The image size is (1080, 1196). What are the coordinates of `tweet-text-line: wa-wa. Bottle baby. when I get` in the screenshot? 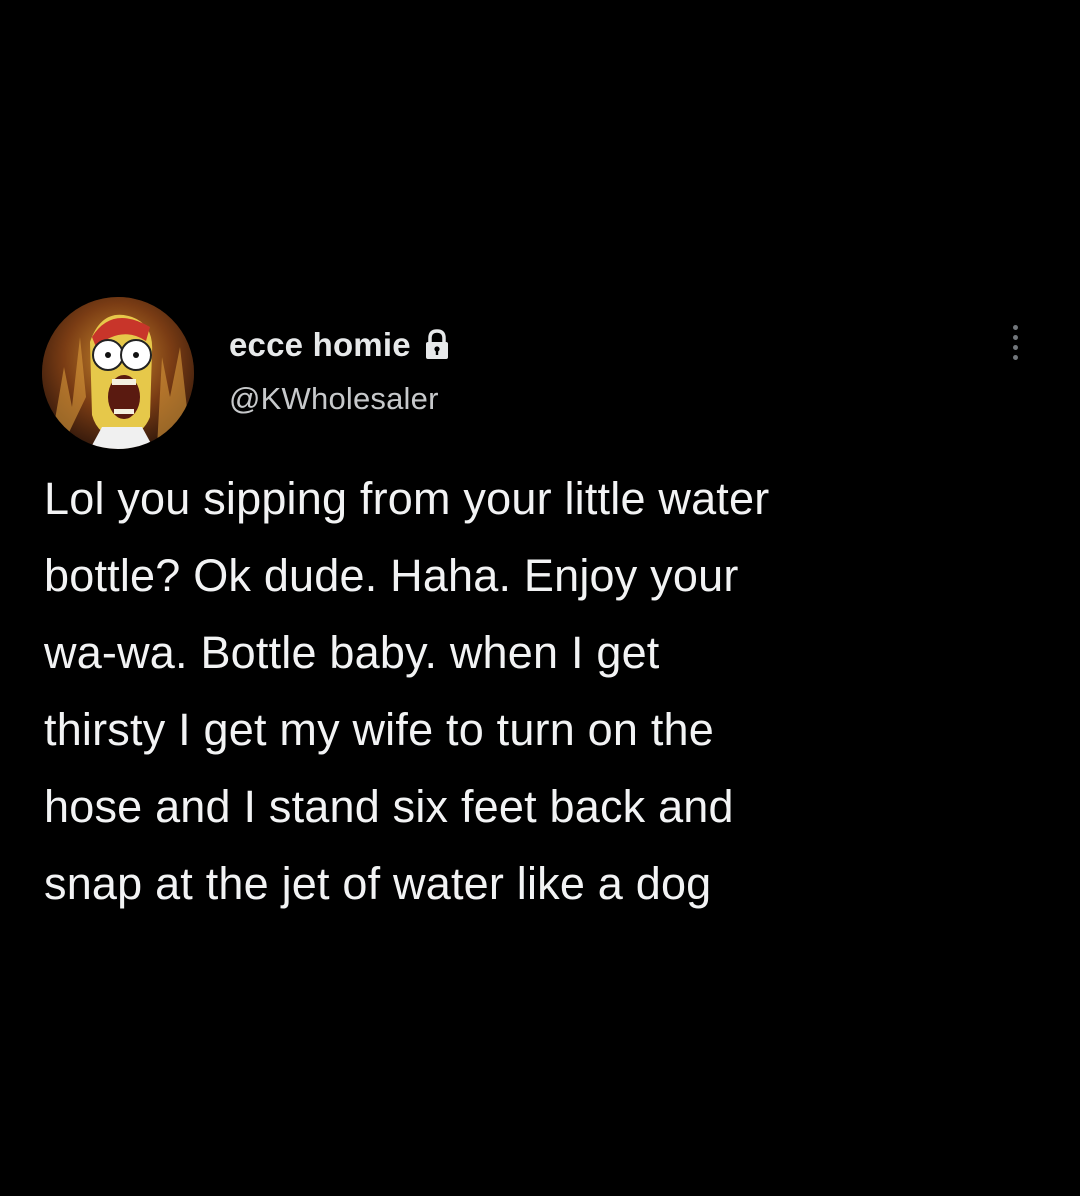 It's located at (352, 652).